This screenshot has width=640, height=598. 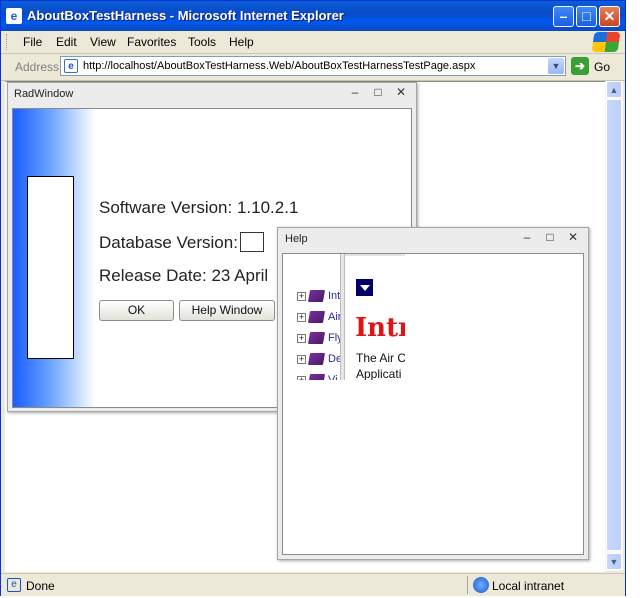 I want to click on menu-edit: Edit, so click(x=66, y=42).